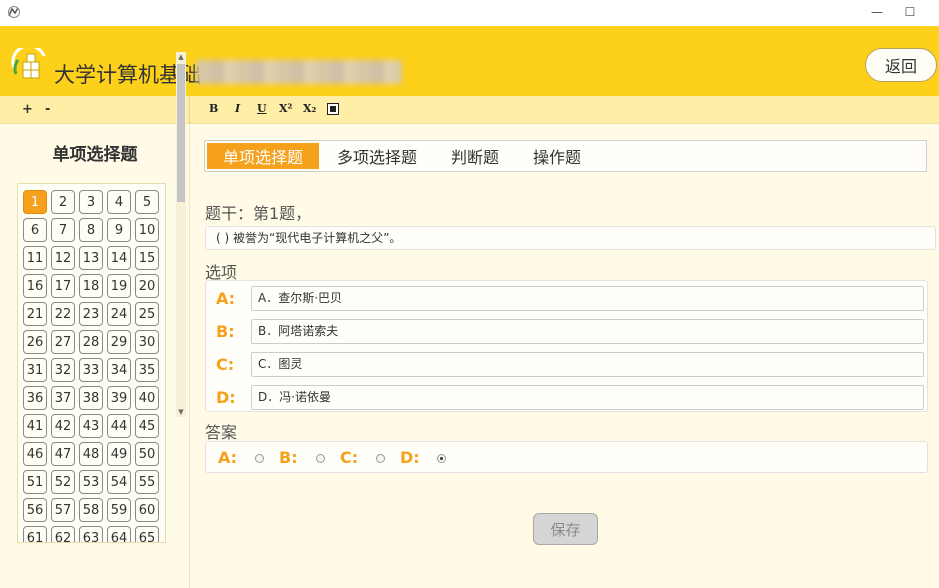  I want to click on question-grid-scrollbar: ▲ ▼, so click(181, 234).